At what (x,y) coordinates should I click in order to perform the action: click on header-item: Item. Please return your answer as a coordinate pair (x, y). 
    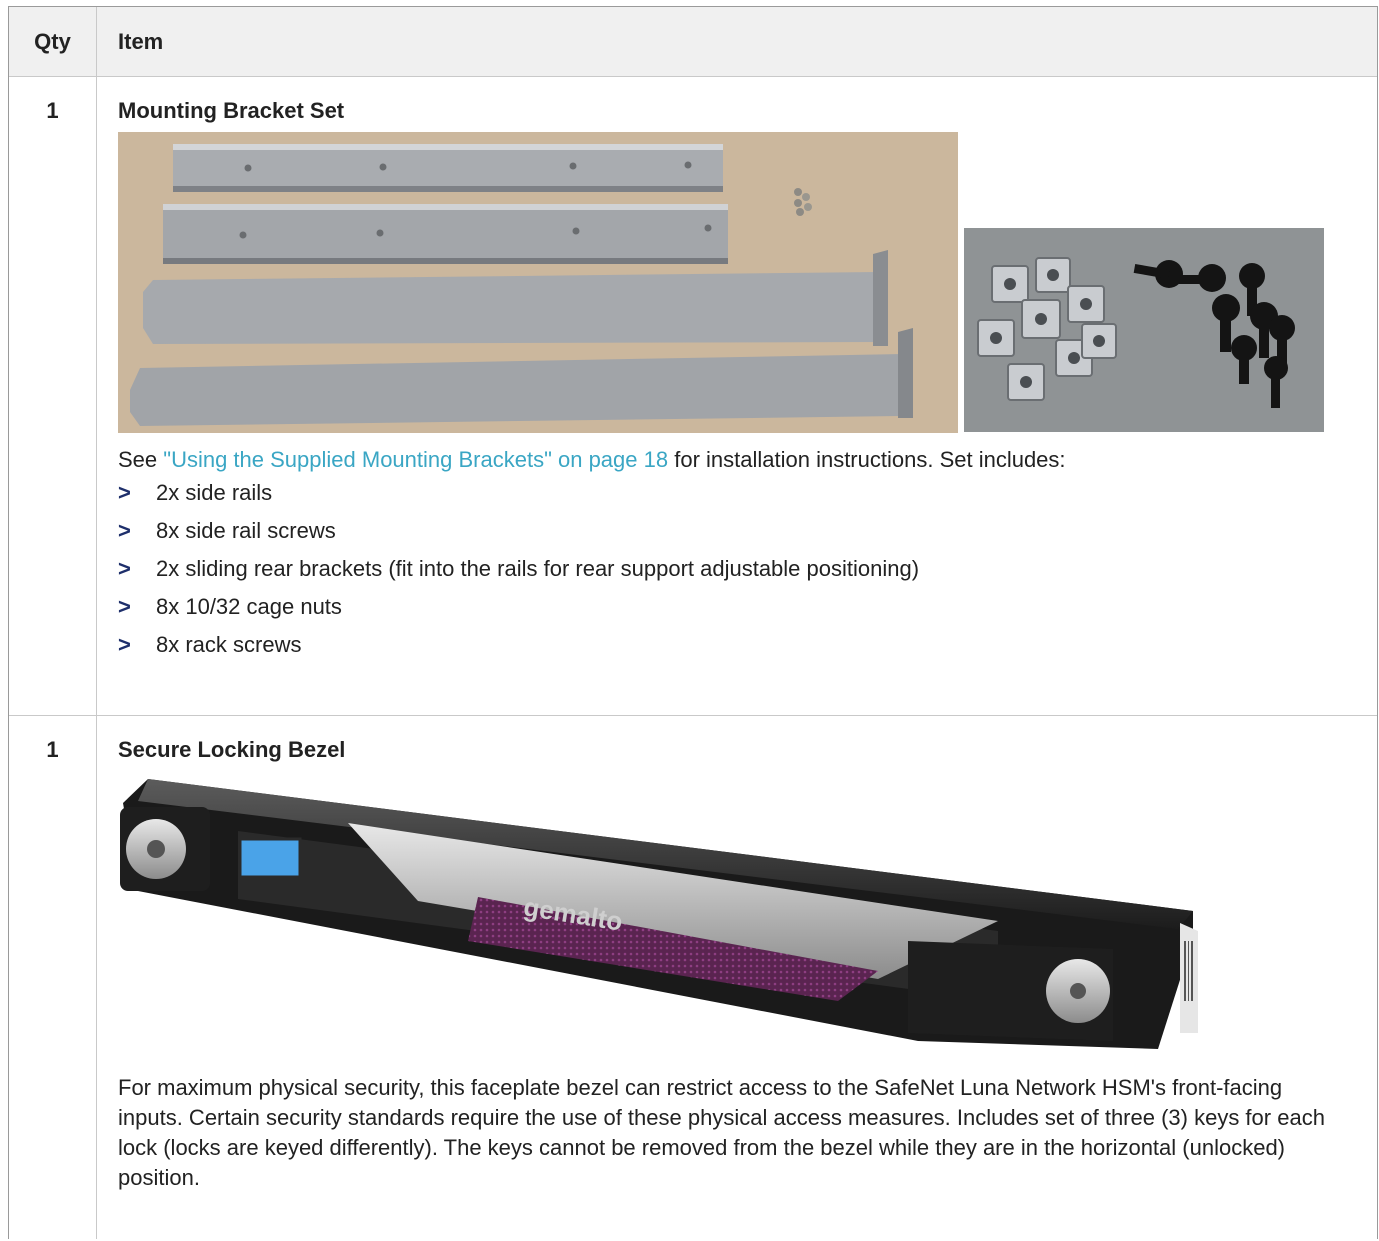
    Looking at the image, I should click on (141, 41).